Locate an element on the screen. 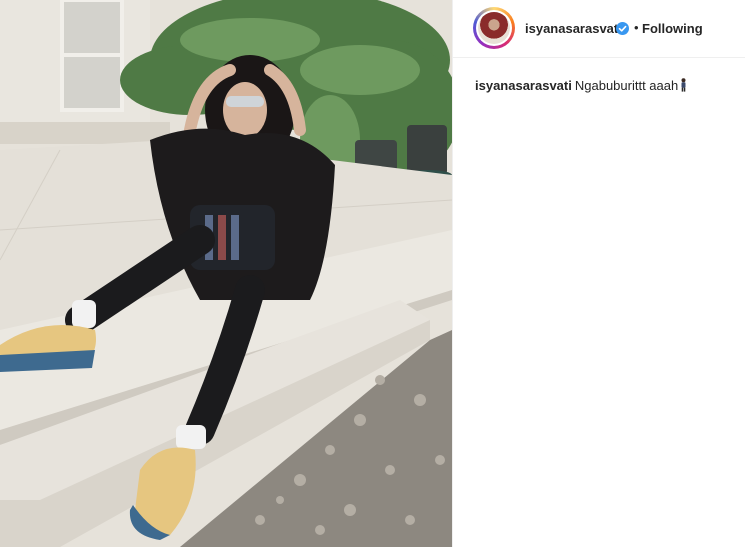  header-username: isyanasarasvati is located at coordinates (573, 28).